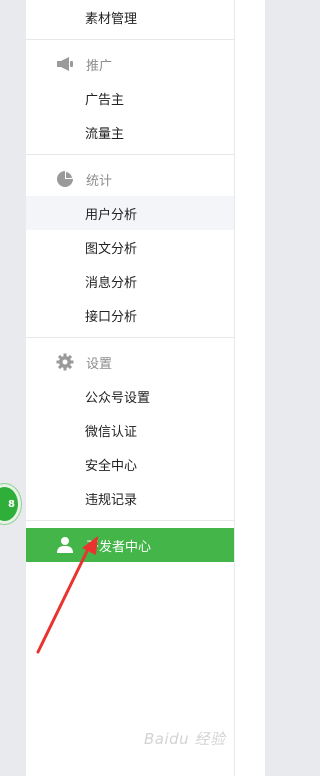  Describe the element at coordinates (67, 595) in the screenshot. I see `annotation-arrow` at that location.